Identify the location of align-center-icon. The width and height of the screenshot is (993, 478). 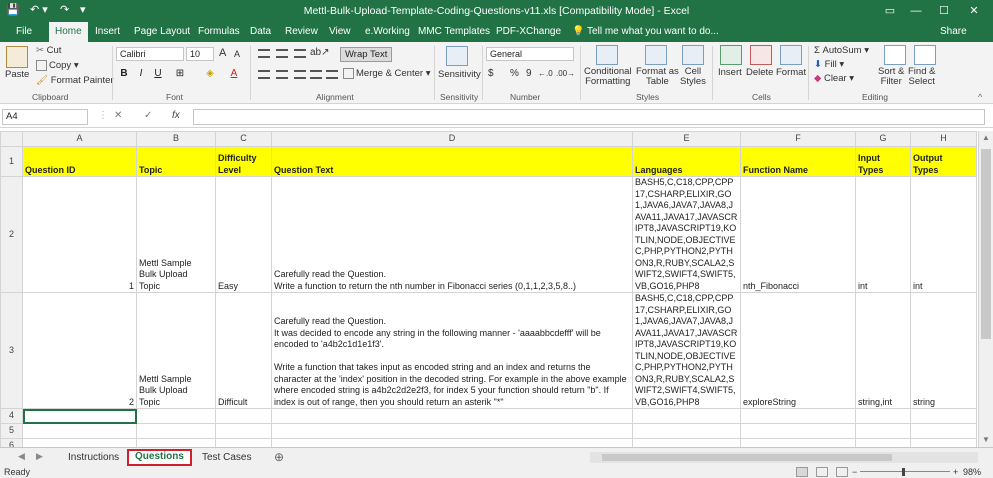
(282, 74).